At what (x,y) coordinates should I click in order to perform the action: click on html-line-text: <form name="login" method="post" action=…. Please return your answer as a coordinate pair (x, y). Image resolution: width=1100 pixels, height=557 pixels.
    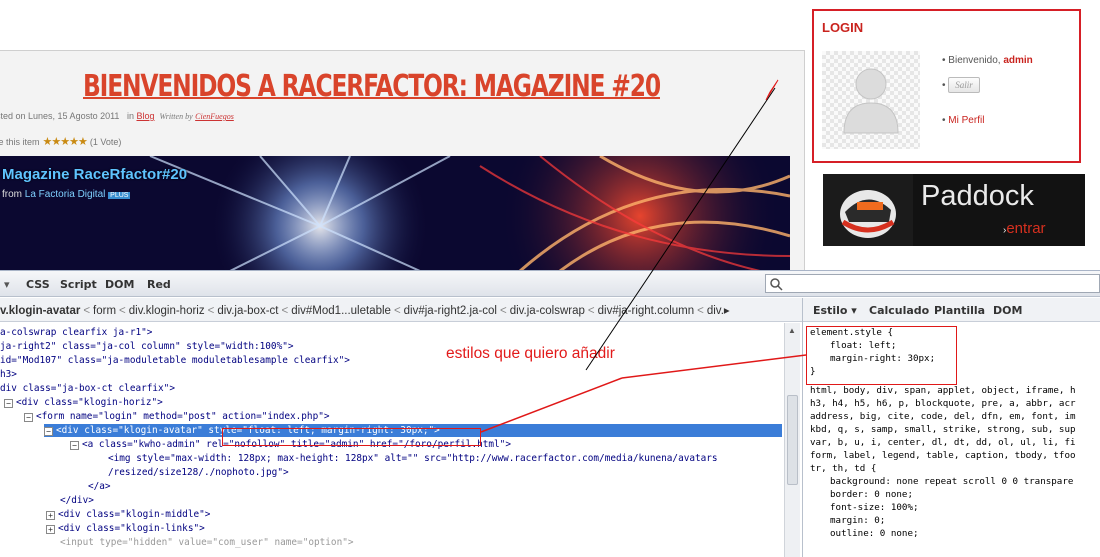
    Looking at the image, I should click on (183, 416).